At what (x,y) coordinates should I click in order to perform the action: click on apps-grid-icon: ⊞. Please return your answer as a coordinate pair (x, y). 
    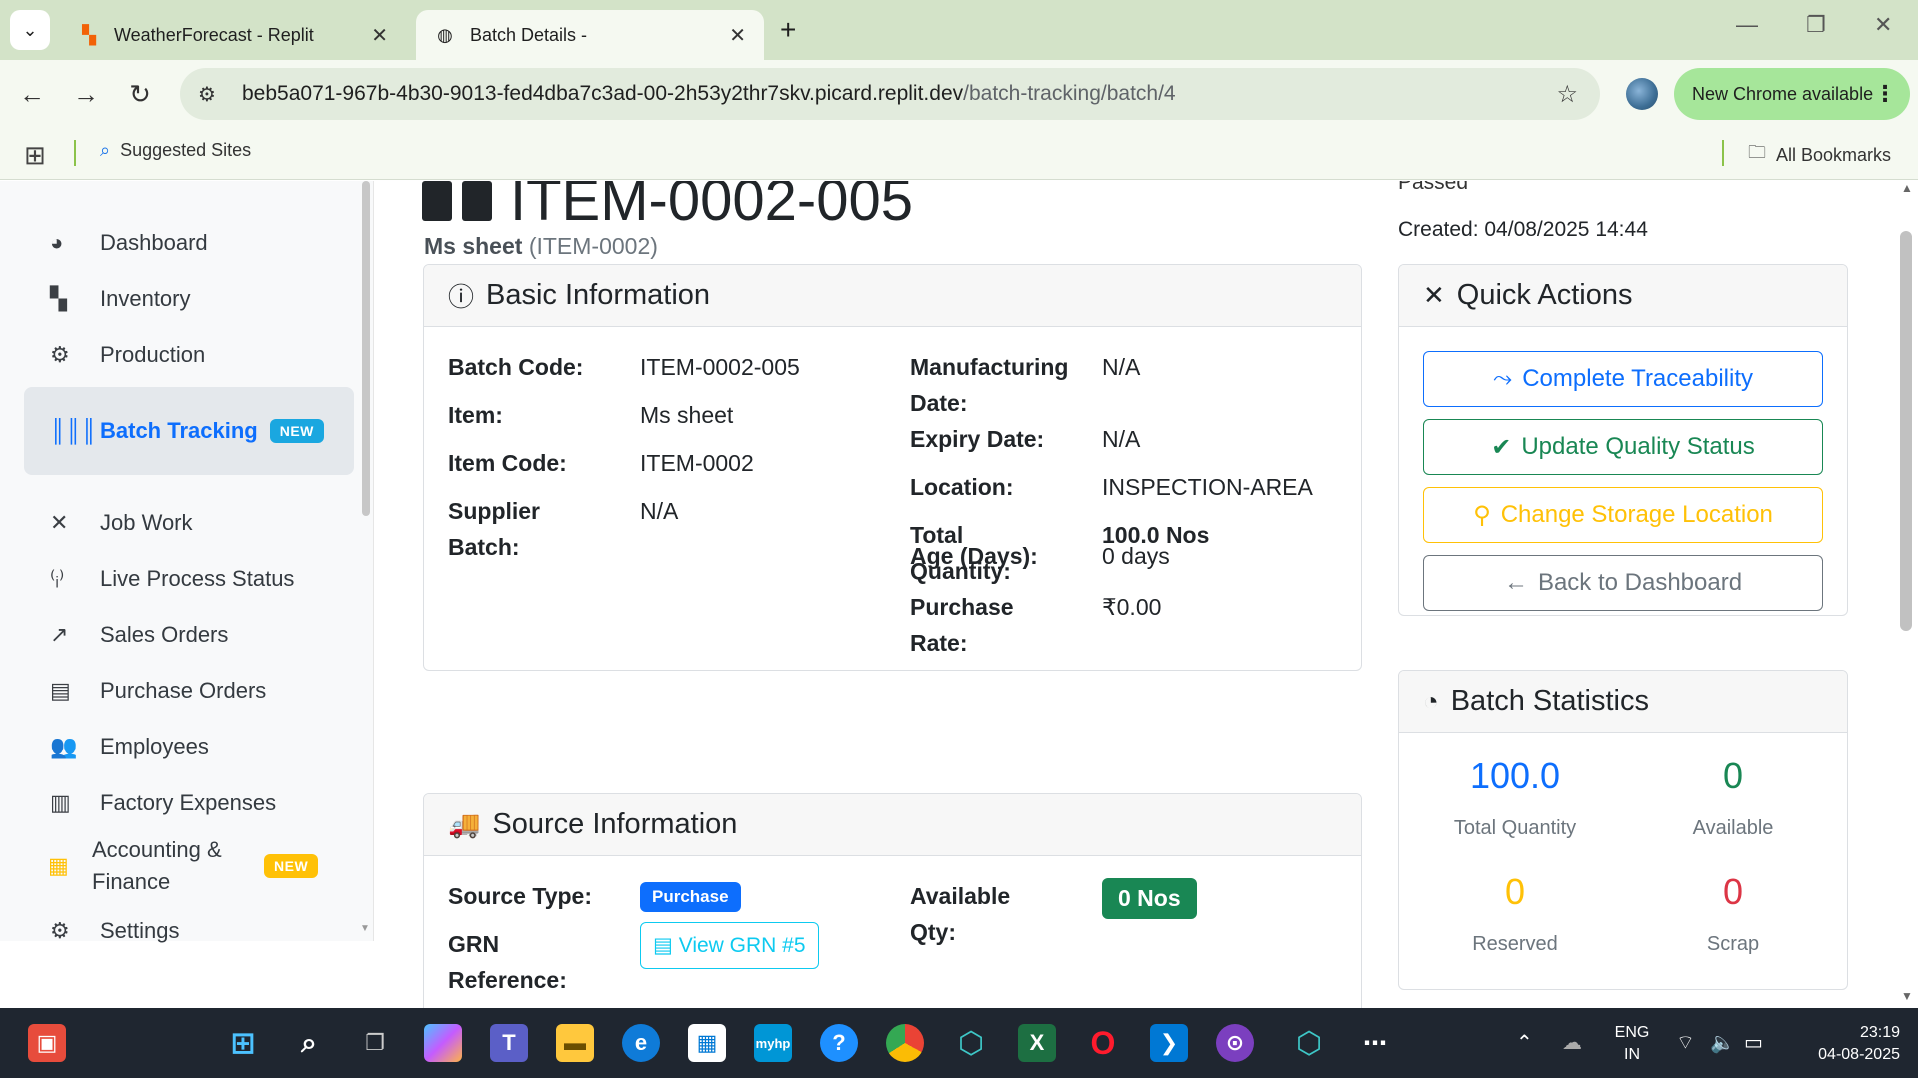
    Looking at the image, I should click on (35, 155).